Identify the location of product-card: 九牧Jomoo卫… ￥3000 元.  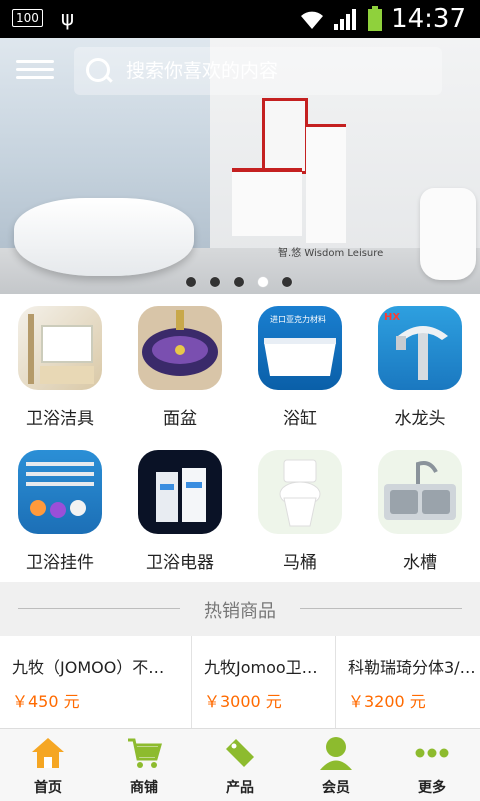
(264, 682).